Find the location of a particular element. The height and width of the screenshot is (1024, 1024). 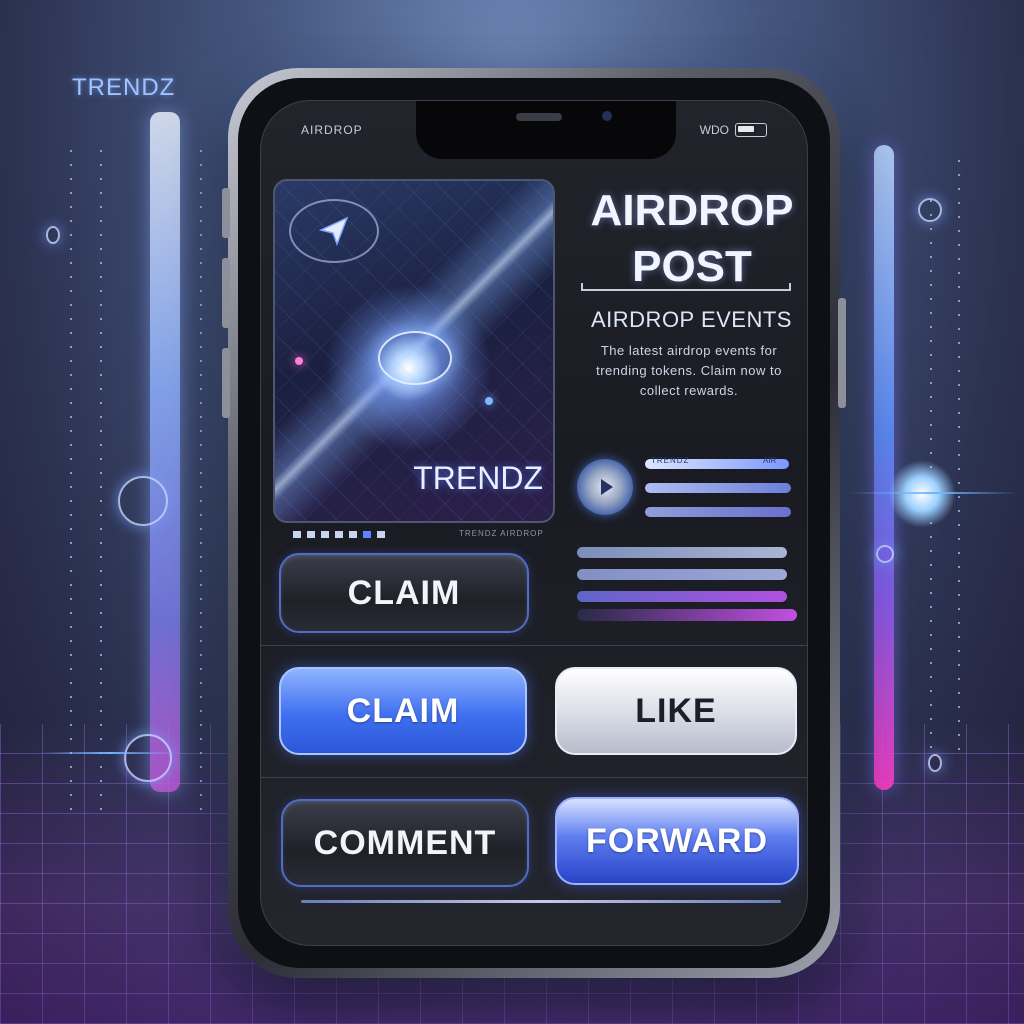

navigation-arrow-icon is located at coordinates (334, 231).